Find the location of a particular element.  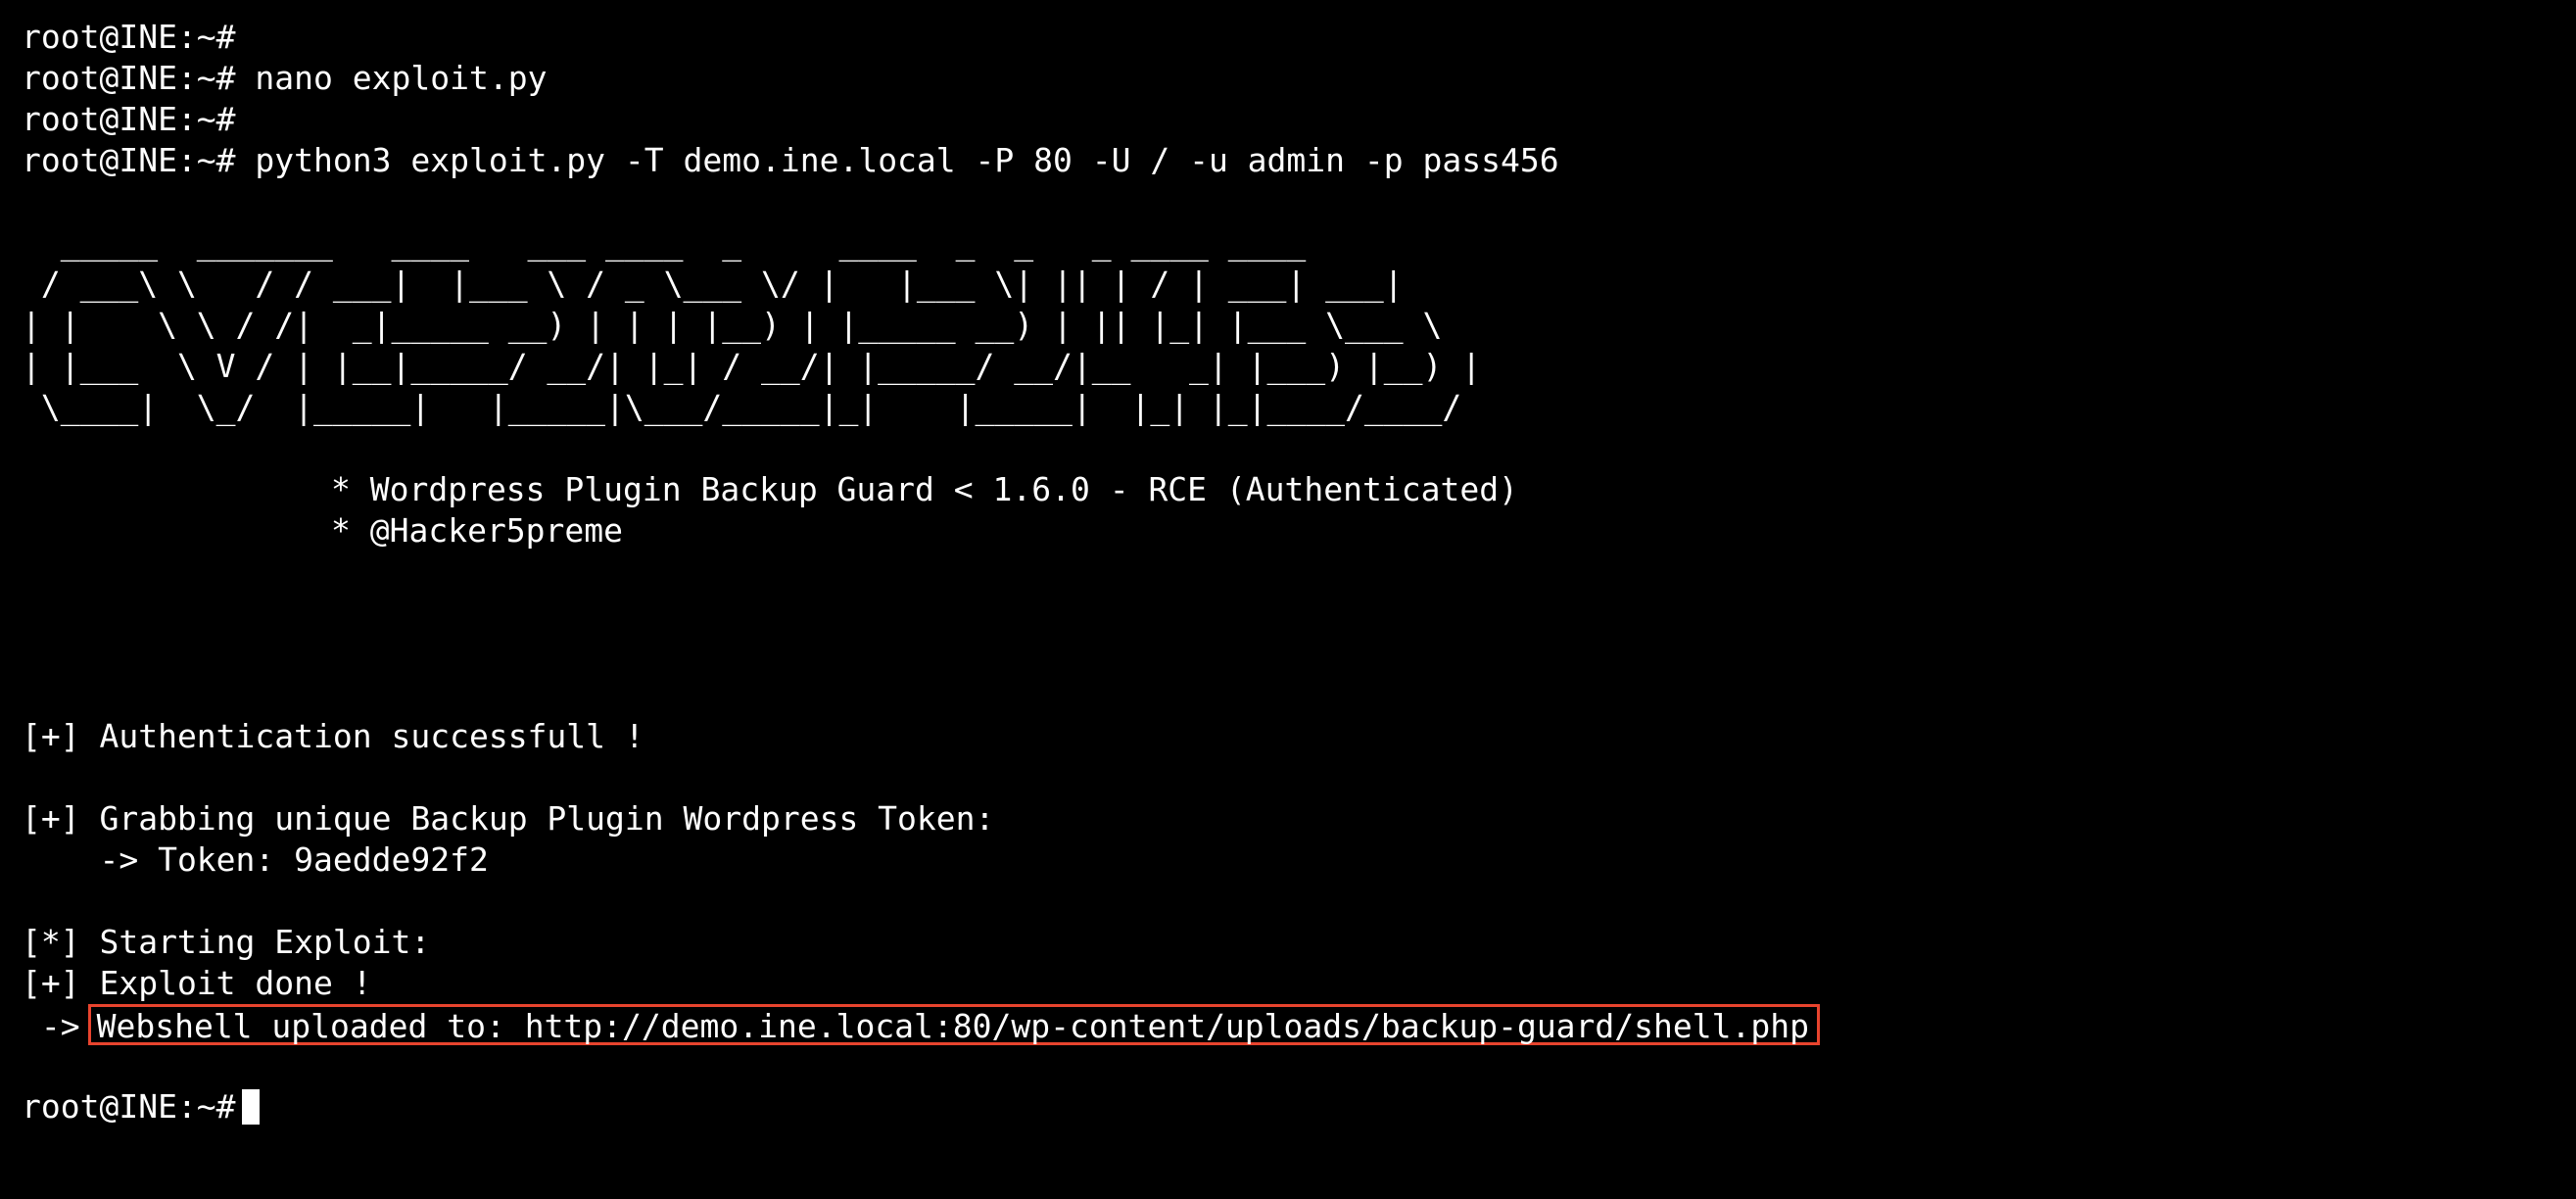

cursor-block is located at coordinates (251, 1107).